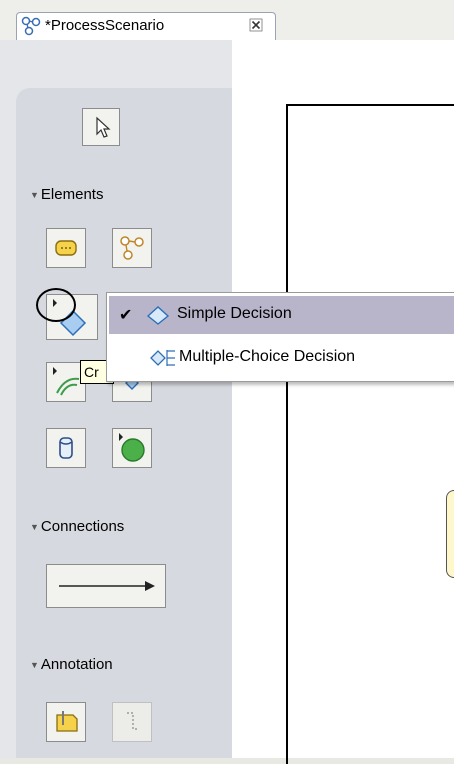 This screenshot has height=764, width=454. Describe the element at coordinates (256, 25) in the screenshot. I see `close-icon` at that location.